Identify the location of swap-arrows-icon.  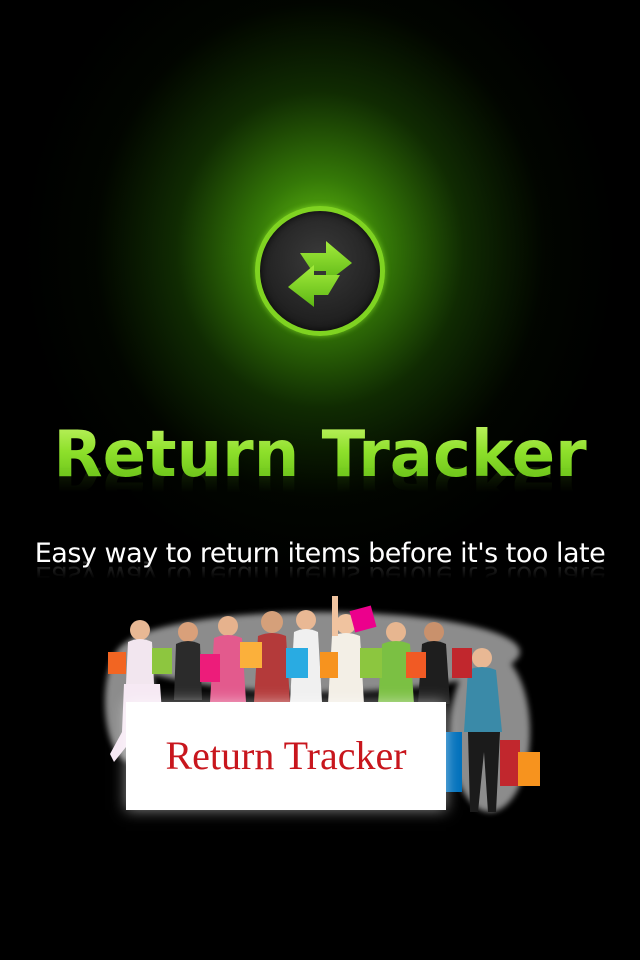
(320, 271).